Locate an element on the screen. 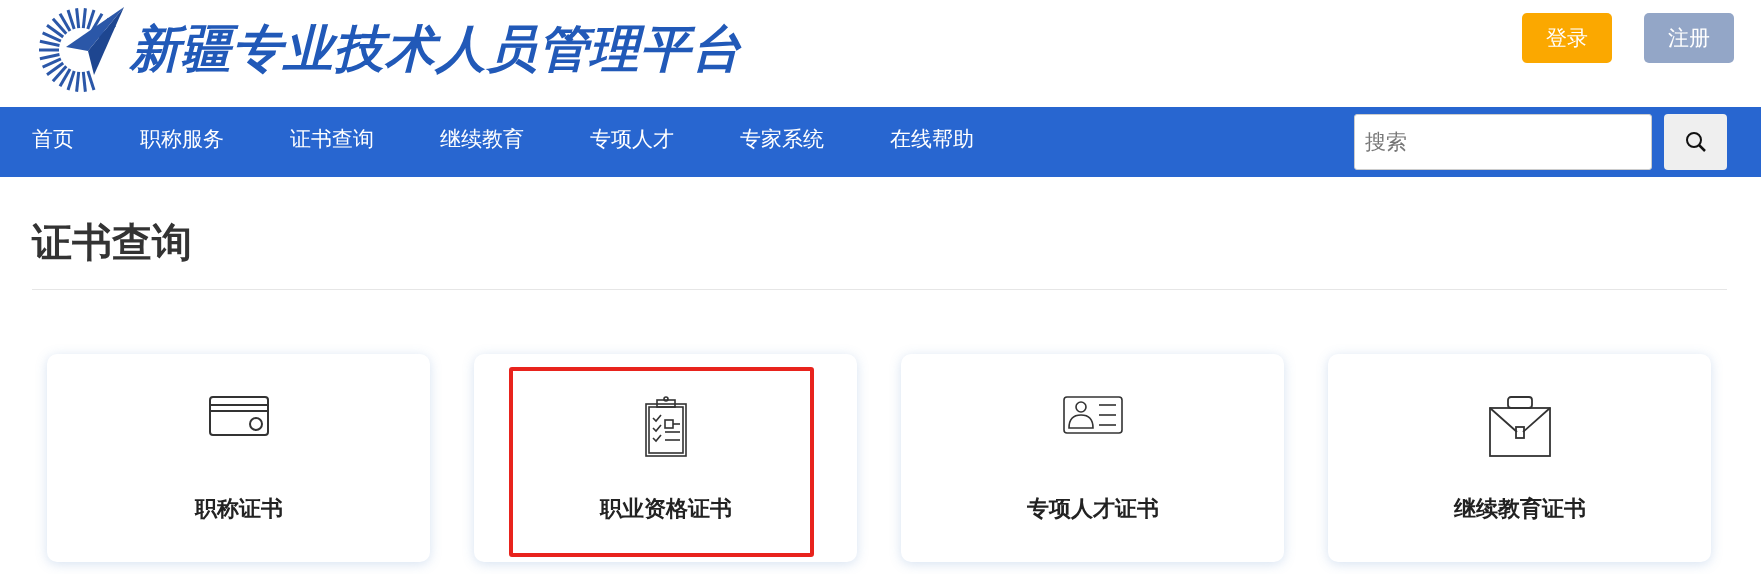 The width and height of the screenshot is (1761, 574). nav-link: 继续教育 is located at coordinates (482, 139).